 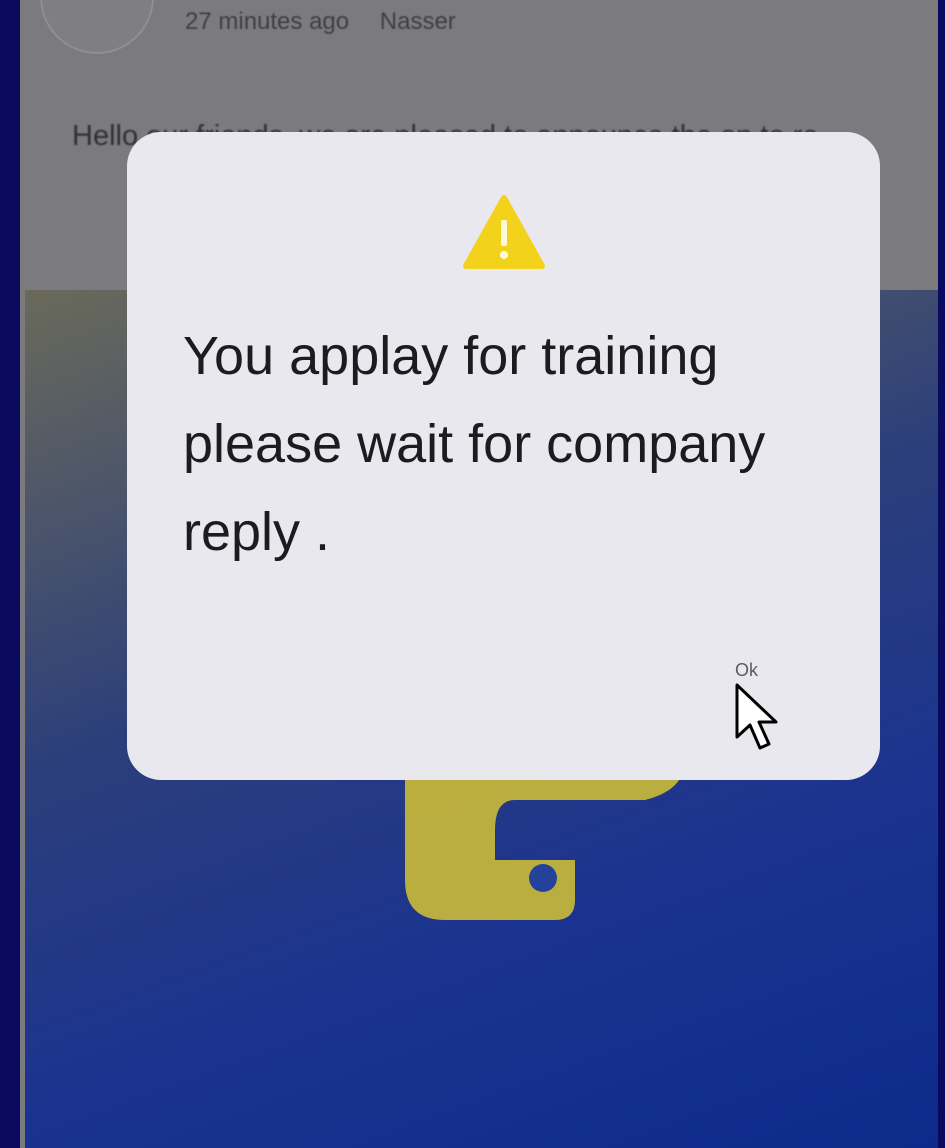 I want to click on post-time: 27 minutes ago, so click(x=267, y=21).